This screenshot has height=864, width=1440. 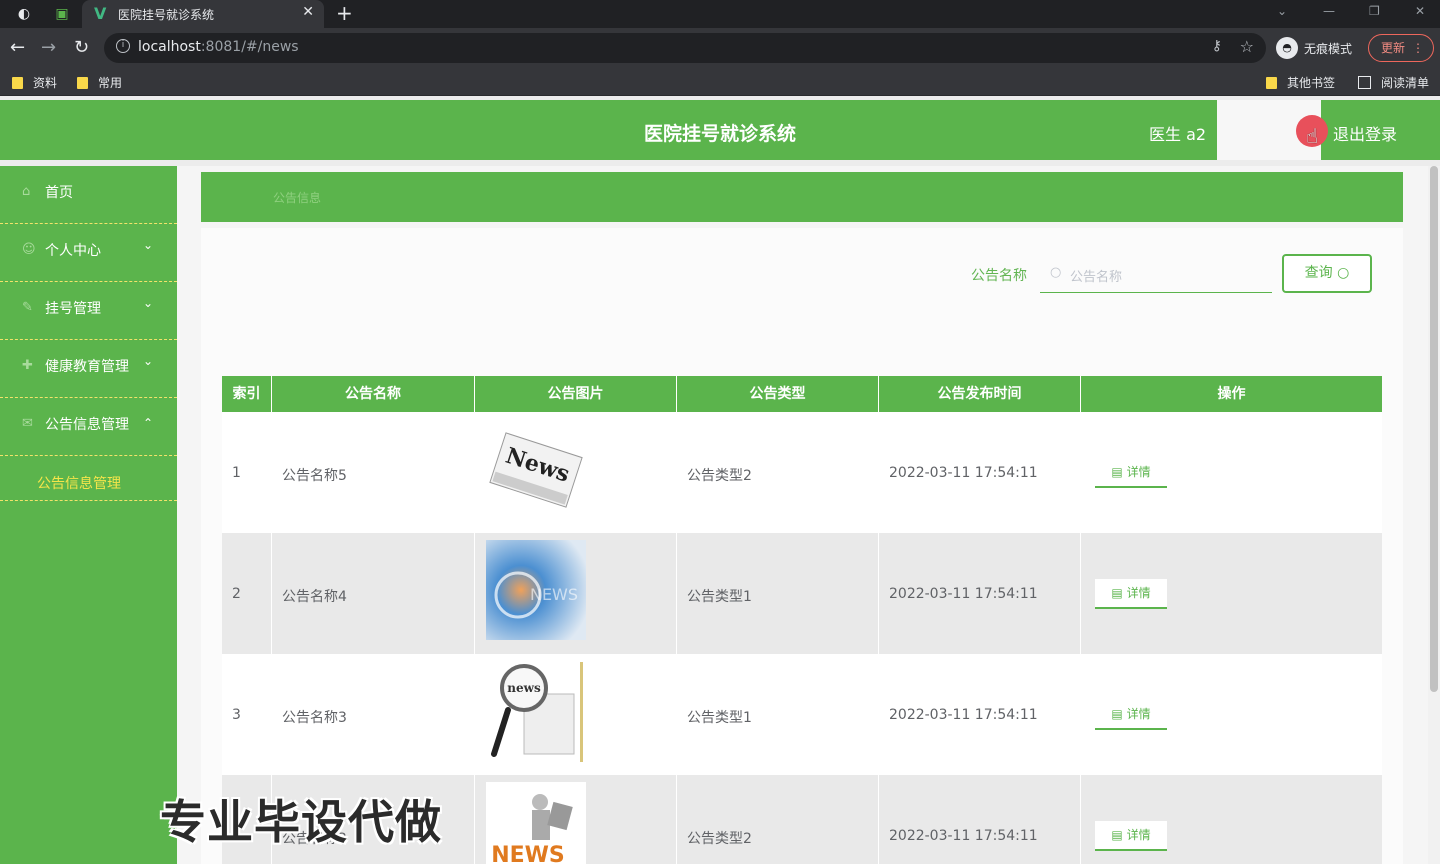 I want to click on table-header-cell: 公告类型, so click(x=778, y=394).